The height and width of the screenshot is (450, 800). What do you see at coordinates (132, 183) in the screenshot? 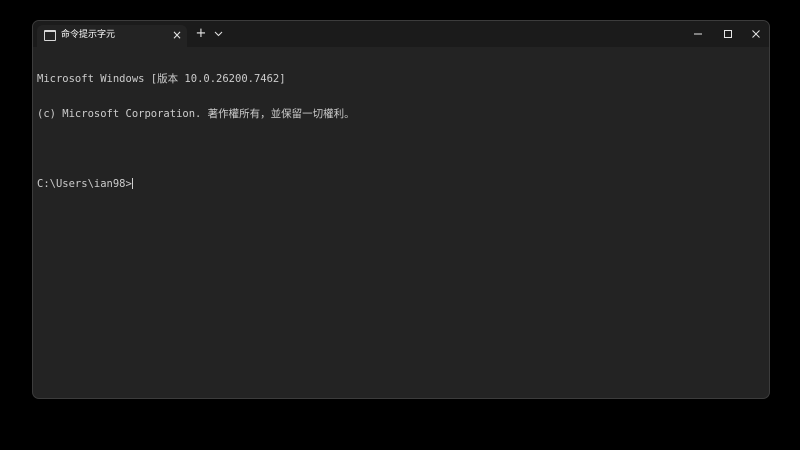
I see `text-cursor` at bounding box center [132, 183].